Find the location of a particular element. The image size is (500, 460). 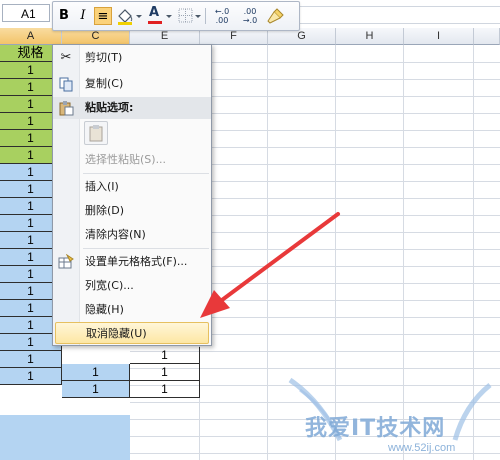

menu-item-label: 插入(I) is located at coordinates (102, 186).